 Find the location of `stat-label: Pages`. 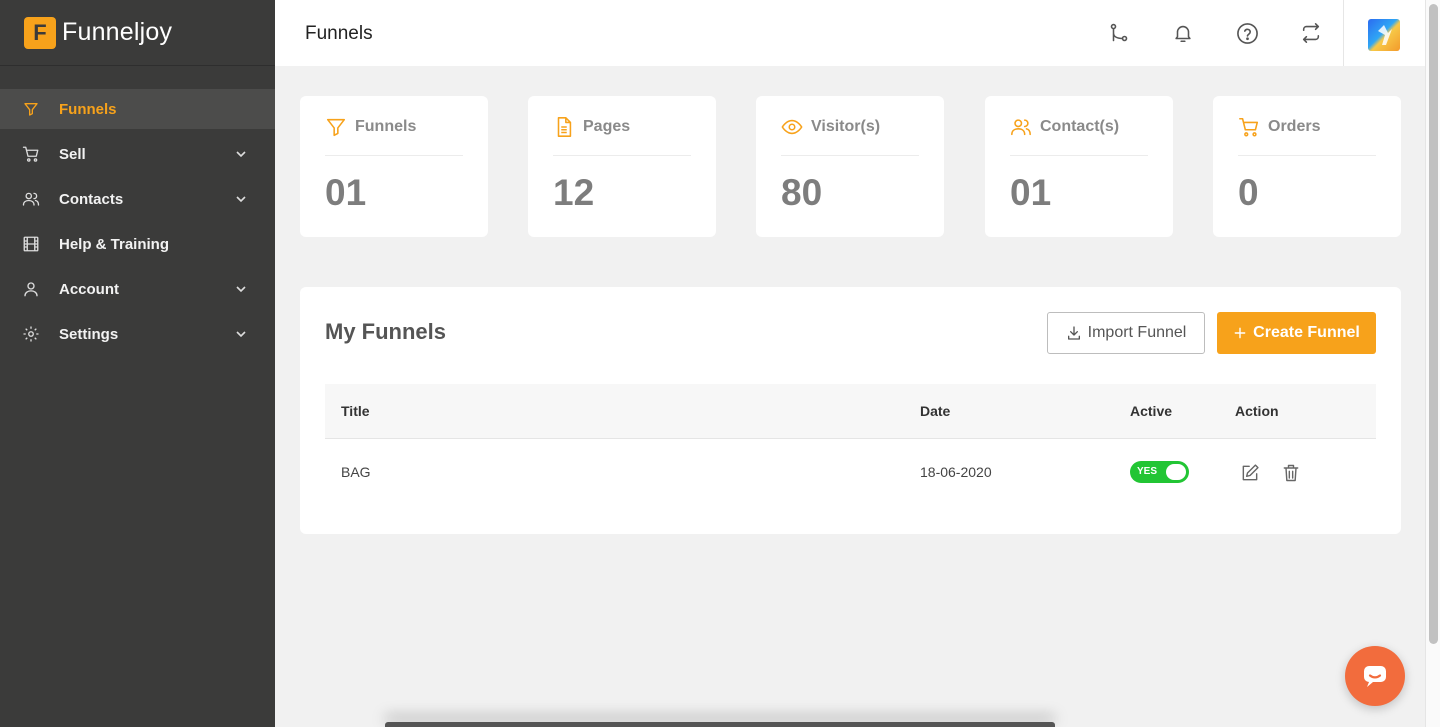

stat-label: Pages is located at coordinates (607, 126).